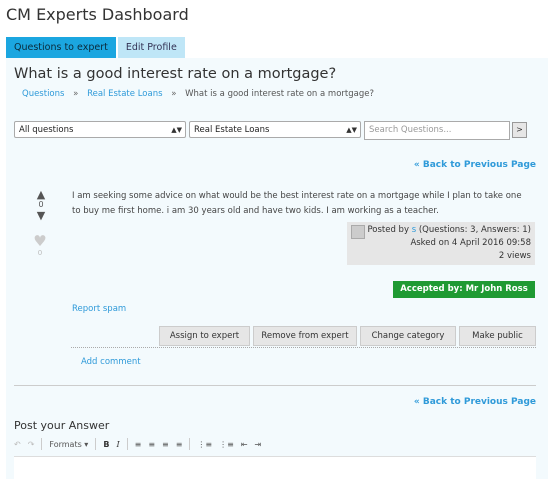 This screenshot has height=480, width=554. What do you see at coordinates (470, 243) in the screenshot?
I see `asked-on: Asked on 4 April 2016 09:58` at bounding box center [470, 243].